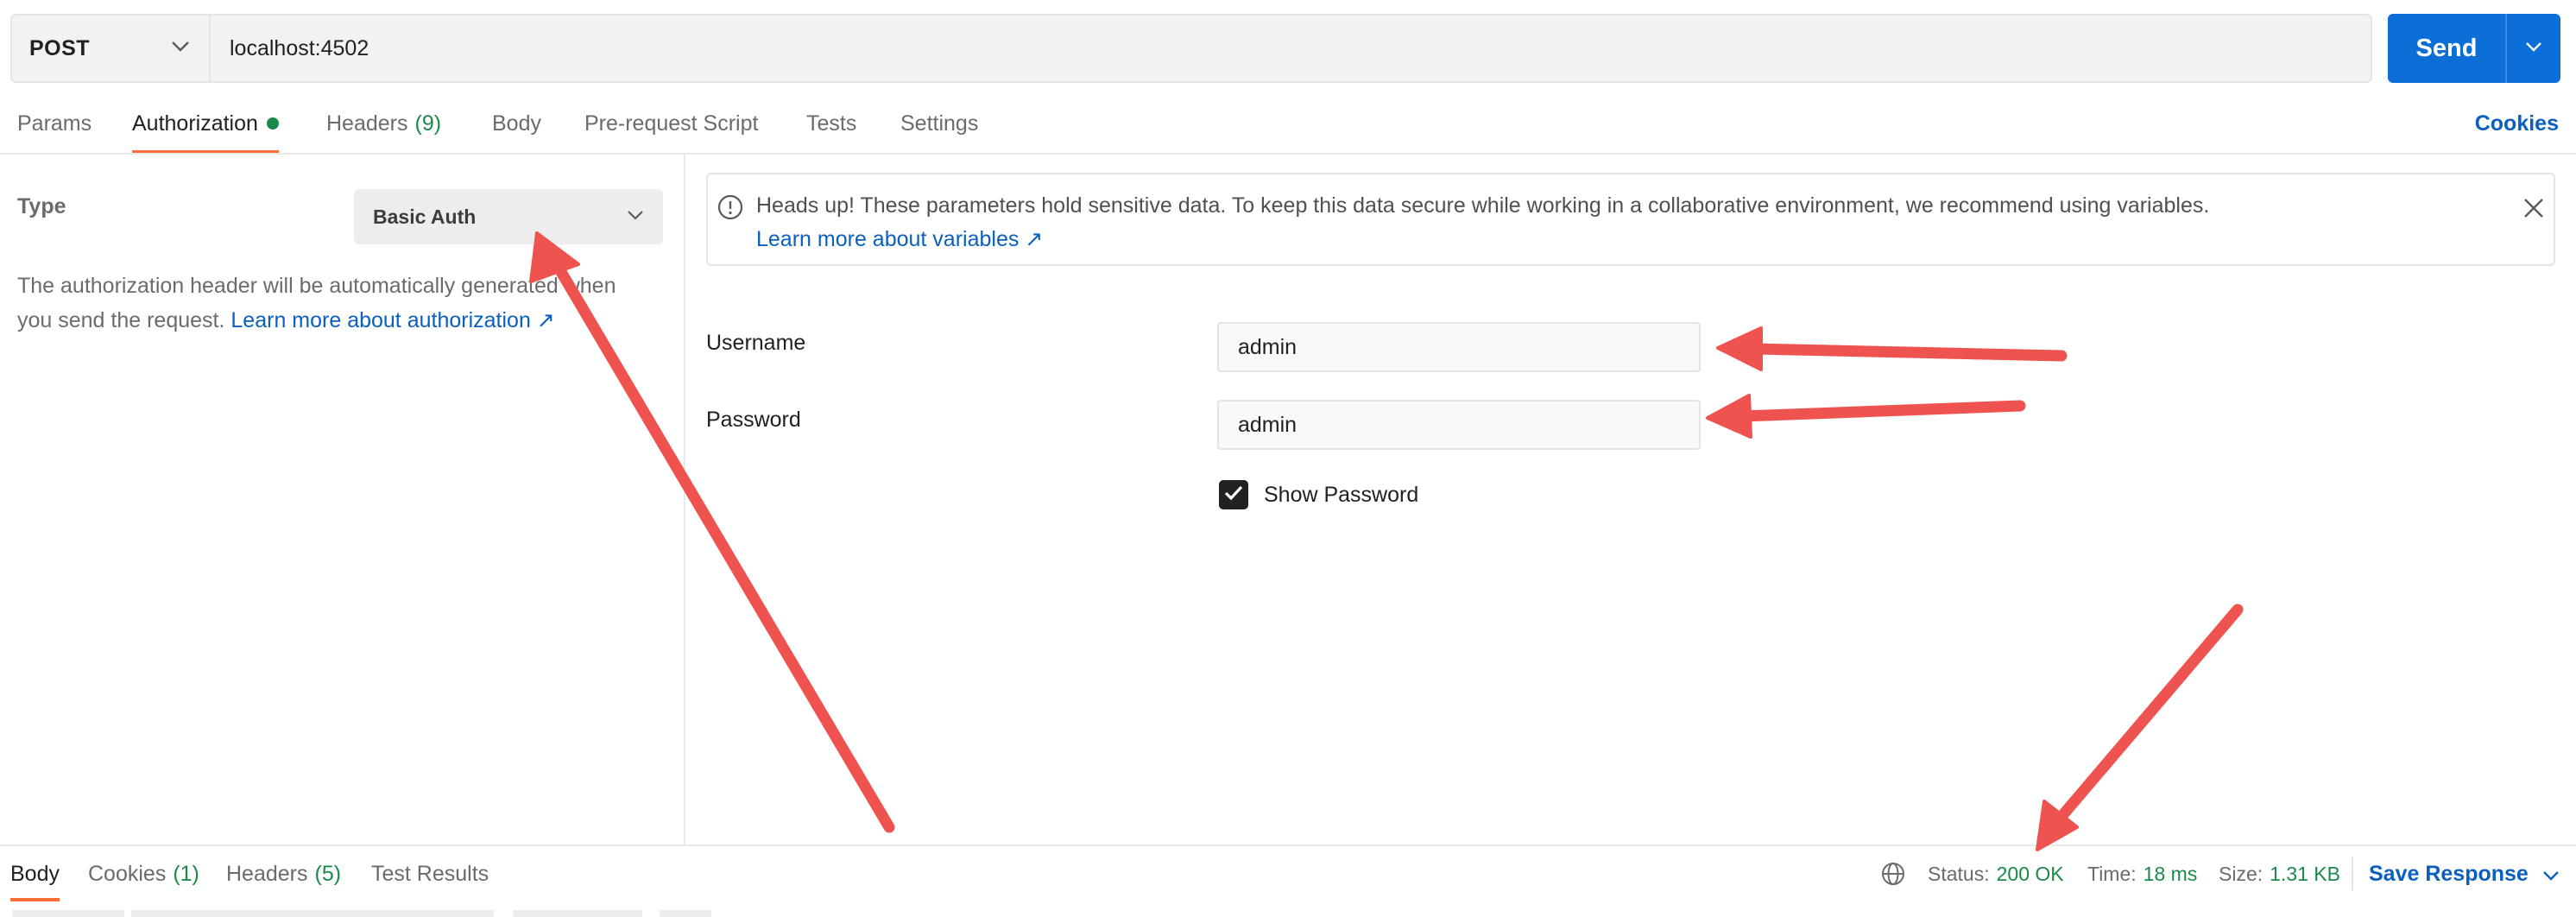 This screenshot has height=917, width=2576. What do you see at coordinates (2449, 873) in the screenshot?
I see `save-response-label: Save Response` at bounding box center [2449, 873].